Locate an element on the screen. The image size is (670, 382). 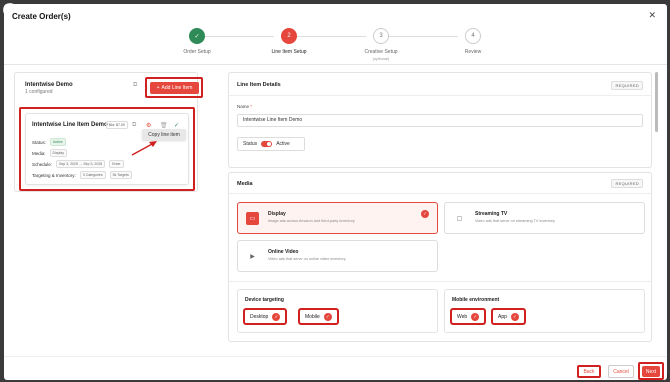
status-toggle-field: Status Active is located at coordinates (271, 144).